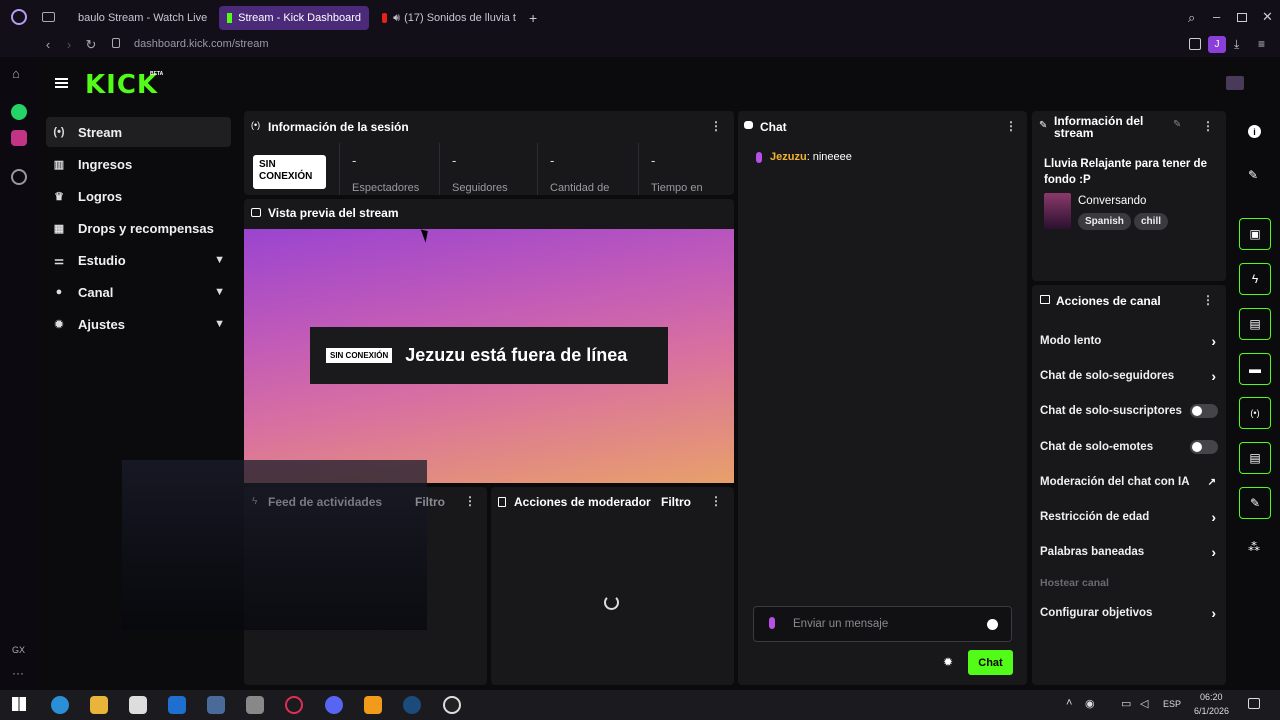  What do you see at coordinates (138, 292) in the screenshot?
I see `sidebar-item-canal: ● Canal ▼` at bounding box center [138, 292].